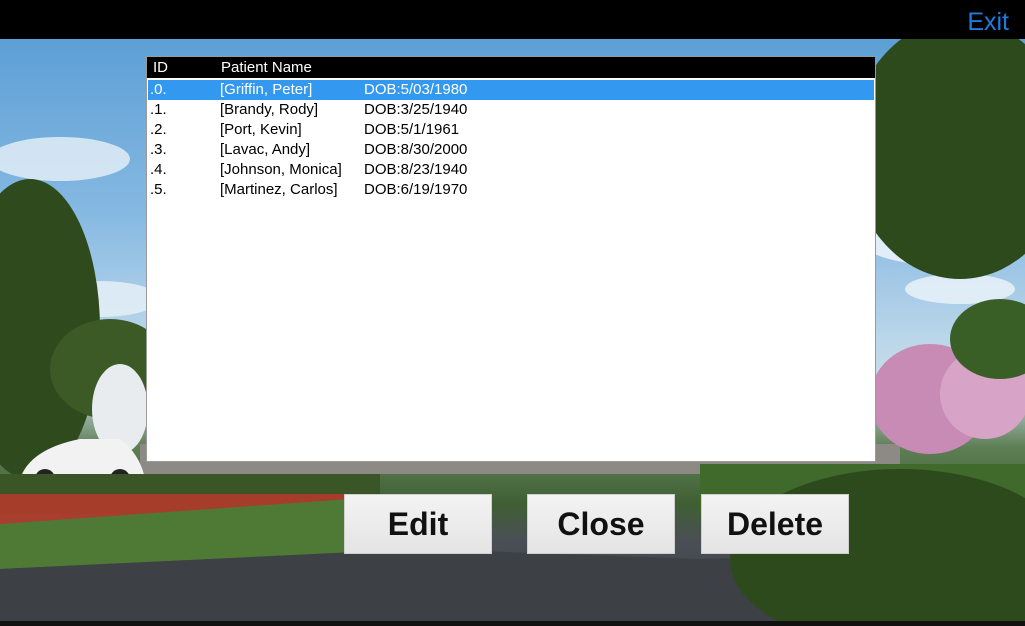 The height and width of the screenshot is (626, 1025). What do you see at coordinates (281, 169) in the screenshot?
I see `patient-name: [Johnson, Monica]` at bounding box center [281, 169].